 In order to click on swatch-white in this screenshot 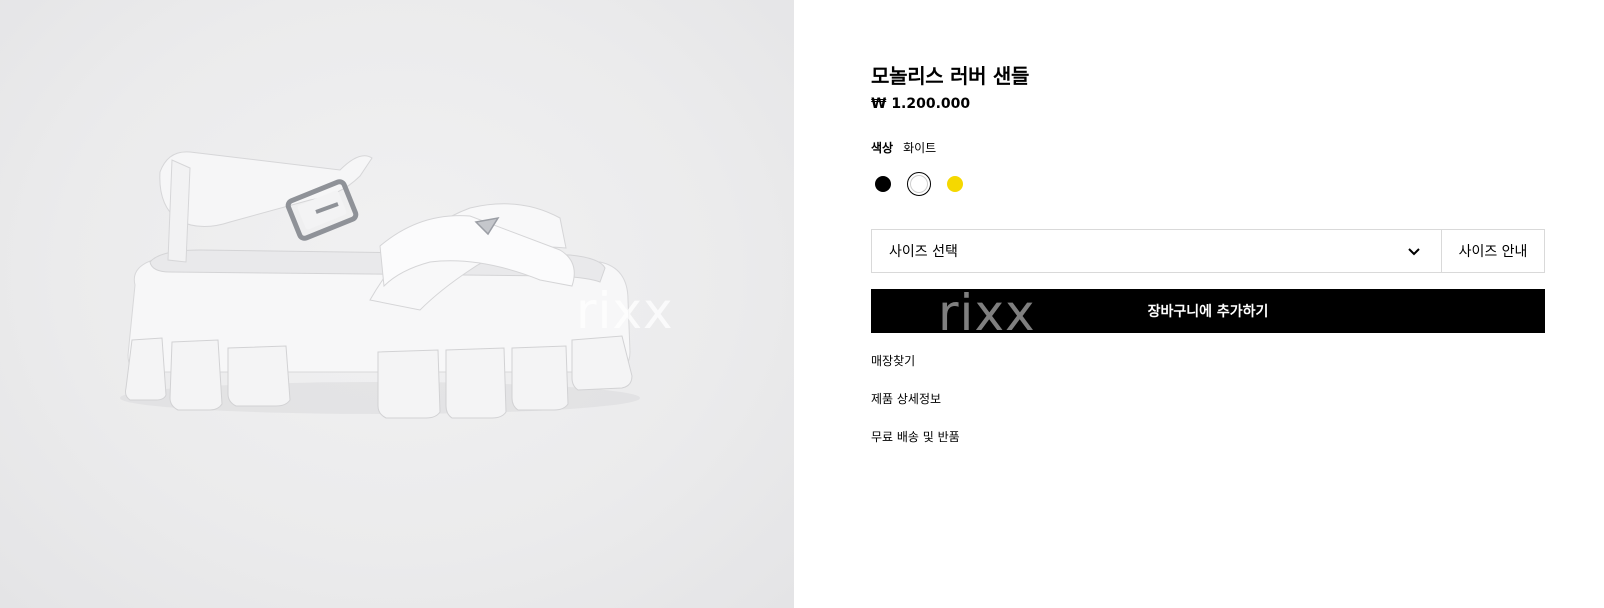, I will do `click(919, 184)`.